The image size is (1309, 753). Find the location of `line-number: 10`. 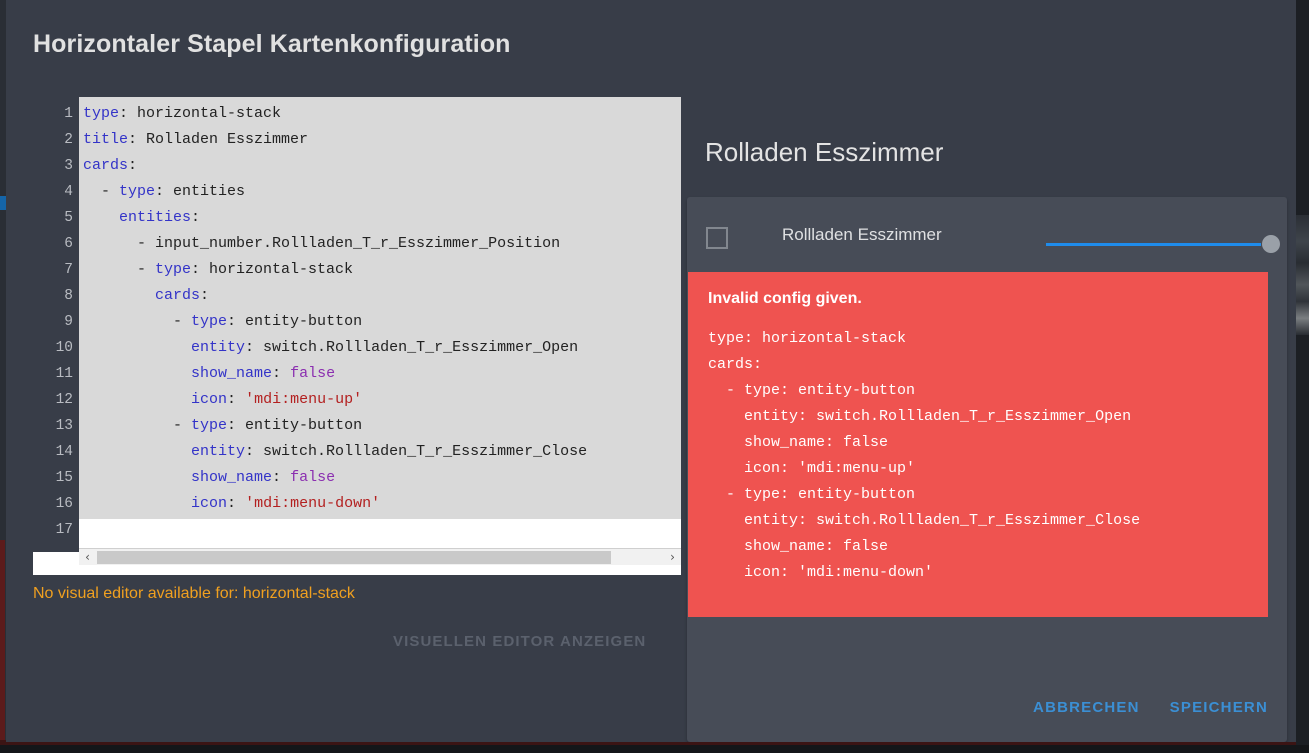

line-number: 10 is located at coordinates (64, 348).